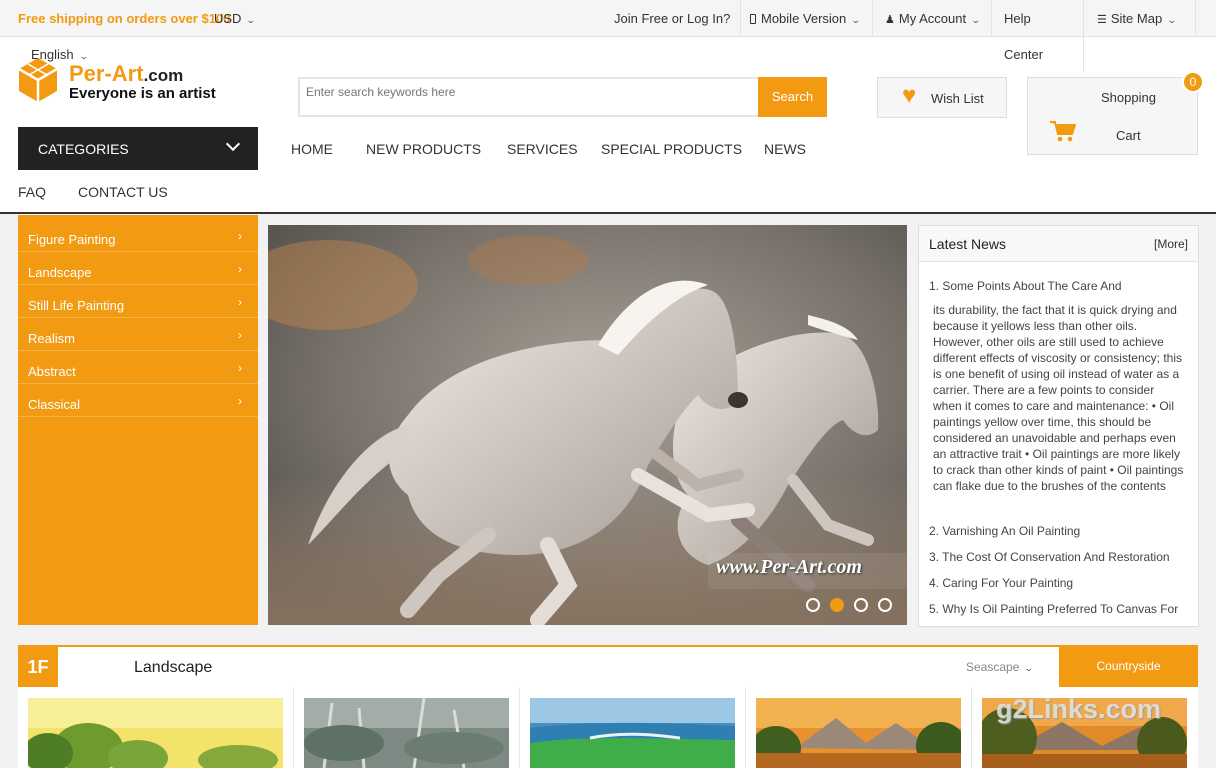 The width and height of the screenshot is (1216, 768). What do you see at coordinates (608, 666) in the screenshot?
I see `floor-header: 1F Landscape Seascape ⌄ Countryside` at bounding box center [608, 666].